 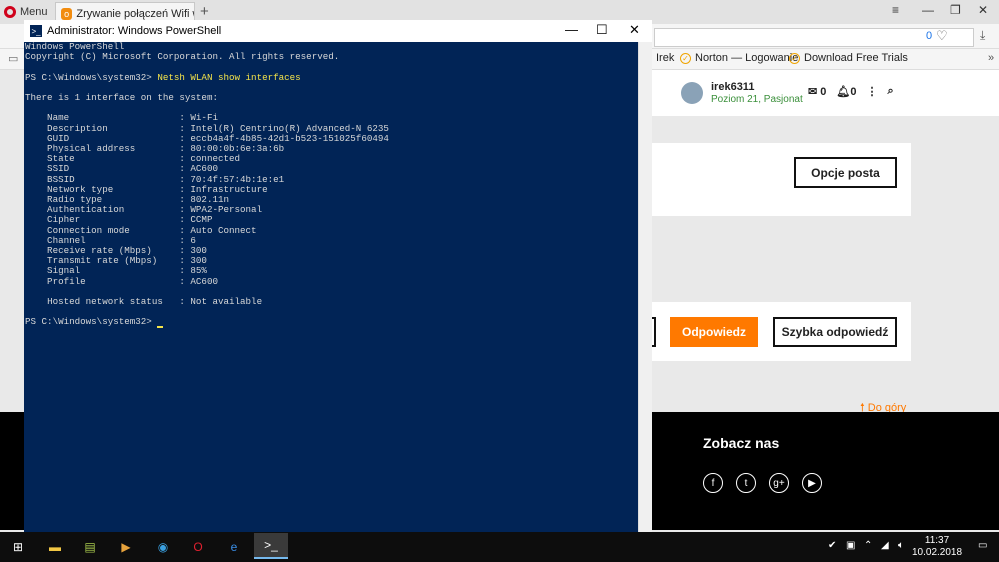 What do you see at coordinates (34, 12) in the screenshot?
I see `menu-label: Menu` at bounding box center [34, 12].